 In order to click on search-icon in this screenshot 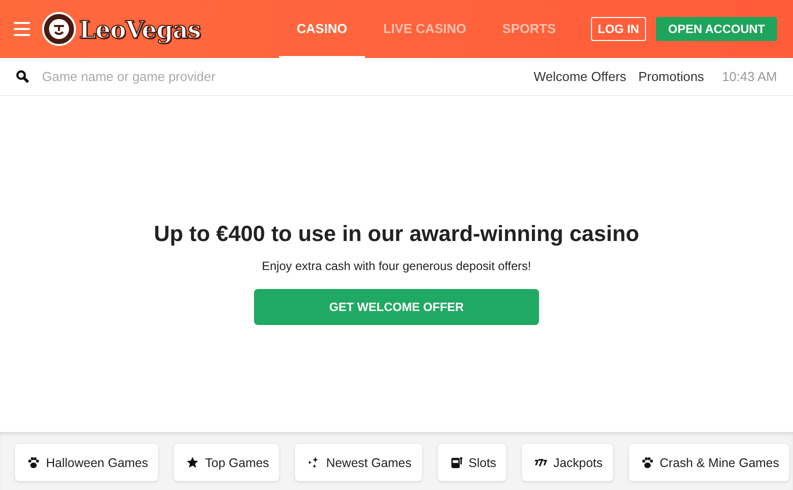, I will do `click(22, 76)`.